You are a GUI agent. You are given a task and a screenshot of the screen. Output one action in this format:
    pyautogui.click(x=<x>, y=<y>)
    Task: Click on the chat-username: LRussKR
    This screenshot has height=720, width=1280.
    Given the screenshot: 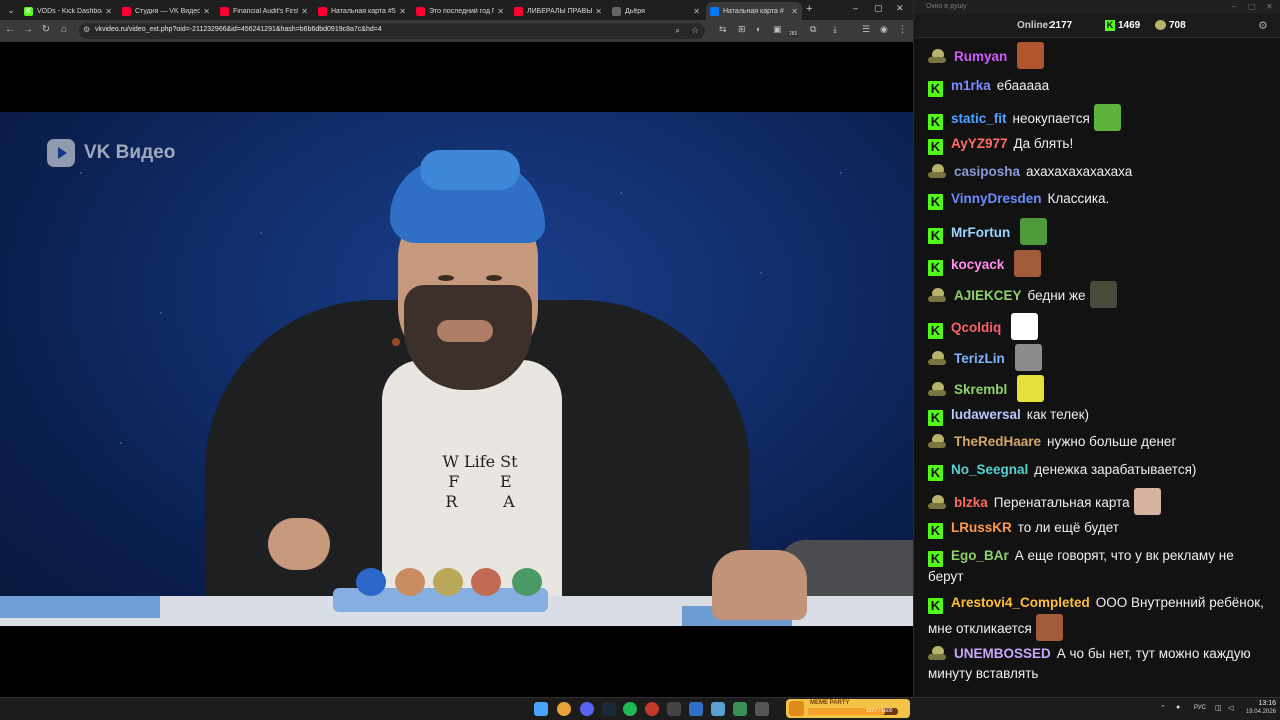 What is the action you would take?
    pyautogui.click(x=981, y=527)
    